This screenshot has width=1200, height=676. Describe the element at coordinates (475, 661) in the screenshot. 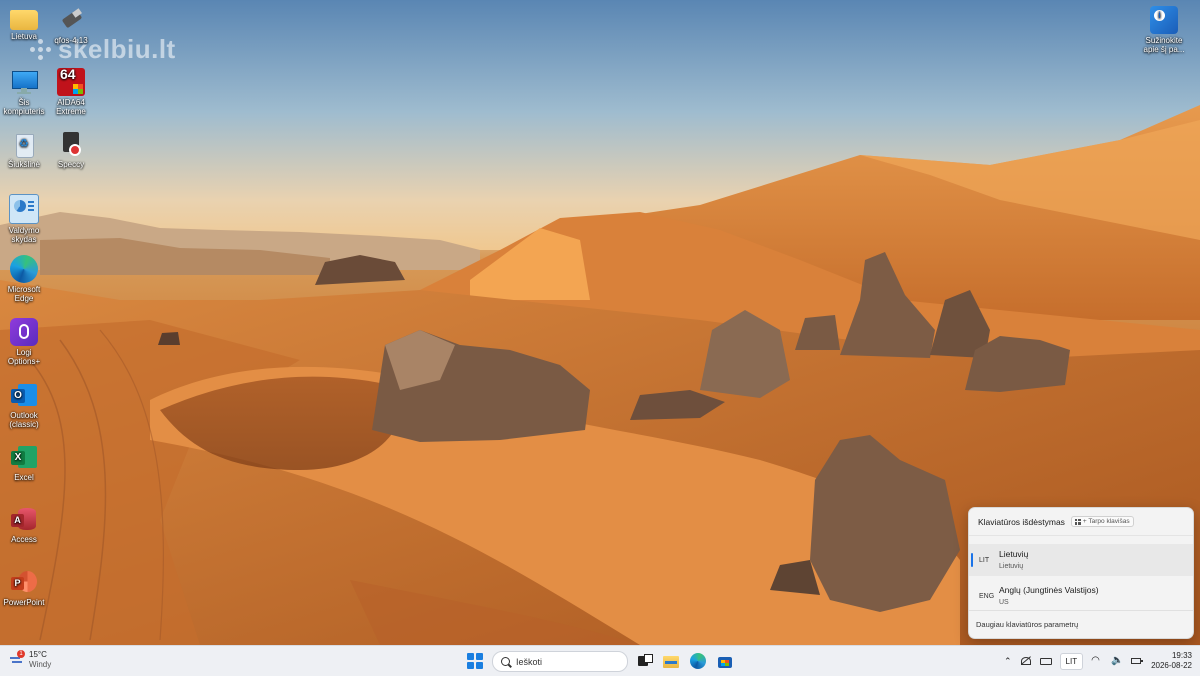

I see `start-button` at that location.